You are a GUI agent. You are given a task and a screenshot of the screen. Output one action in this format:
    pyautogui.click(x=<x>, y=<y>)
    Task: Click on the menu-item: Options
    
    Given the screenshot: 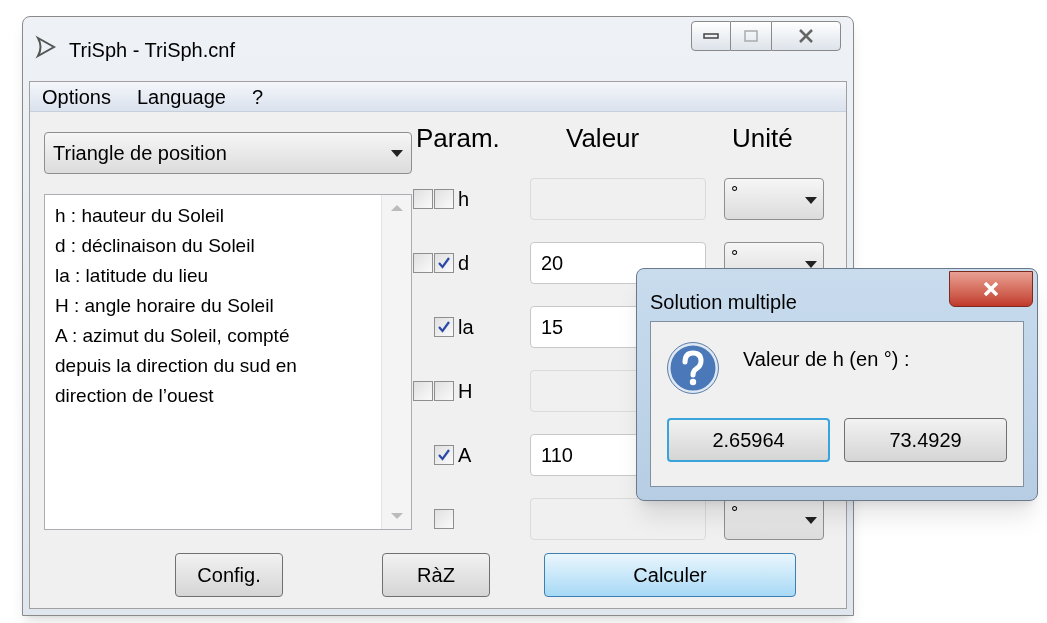 What is the action you would take?
    pyautogui.click(x=76, y=96)
    